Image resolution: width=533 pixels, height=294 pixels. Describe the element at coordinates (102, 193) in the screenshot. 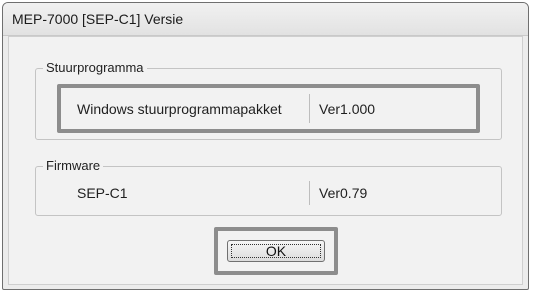

I see `firmware-name: SEP-C1` at that location.